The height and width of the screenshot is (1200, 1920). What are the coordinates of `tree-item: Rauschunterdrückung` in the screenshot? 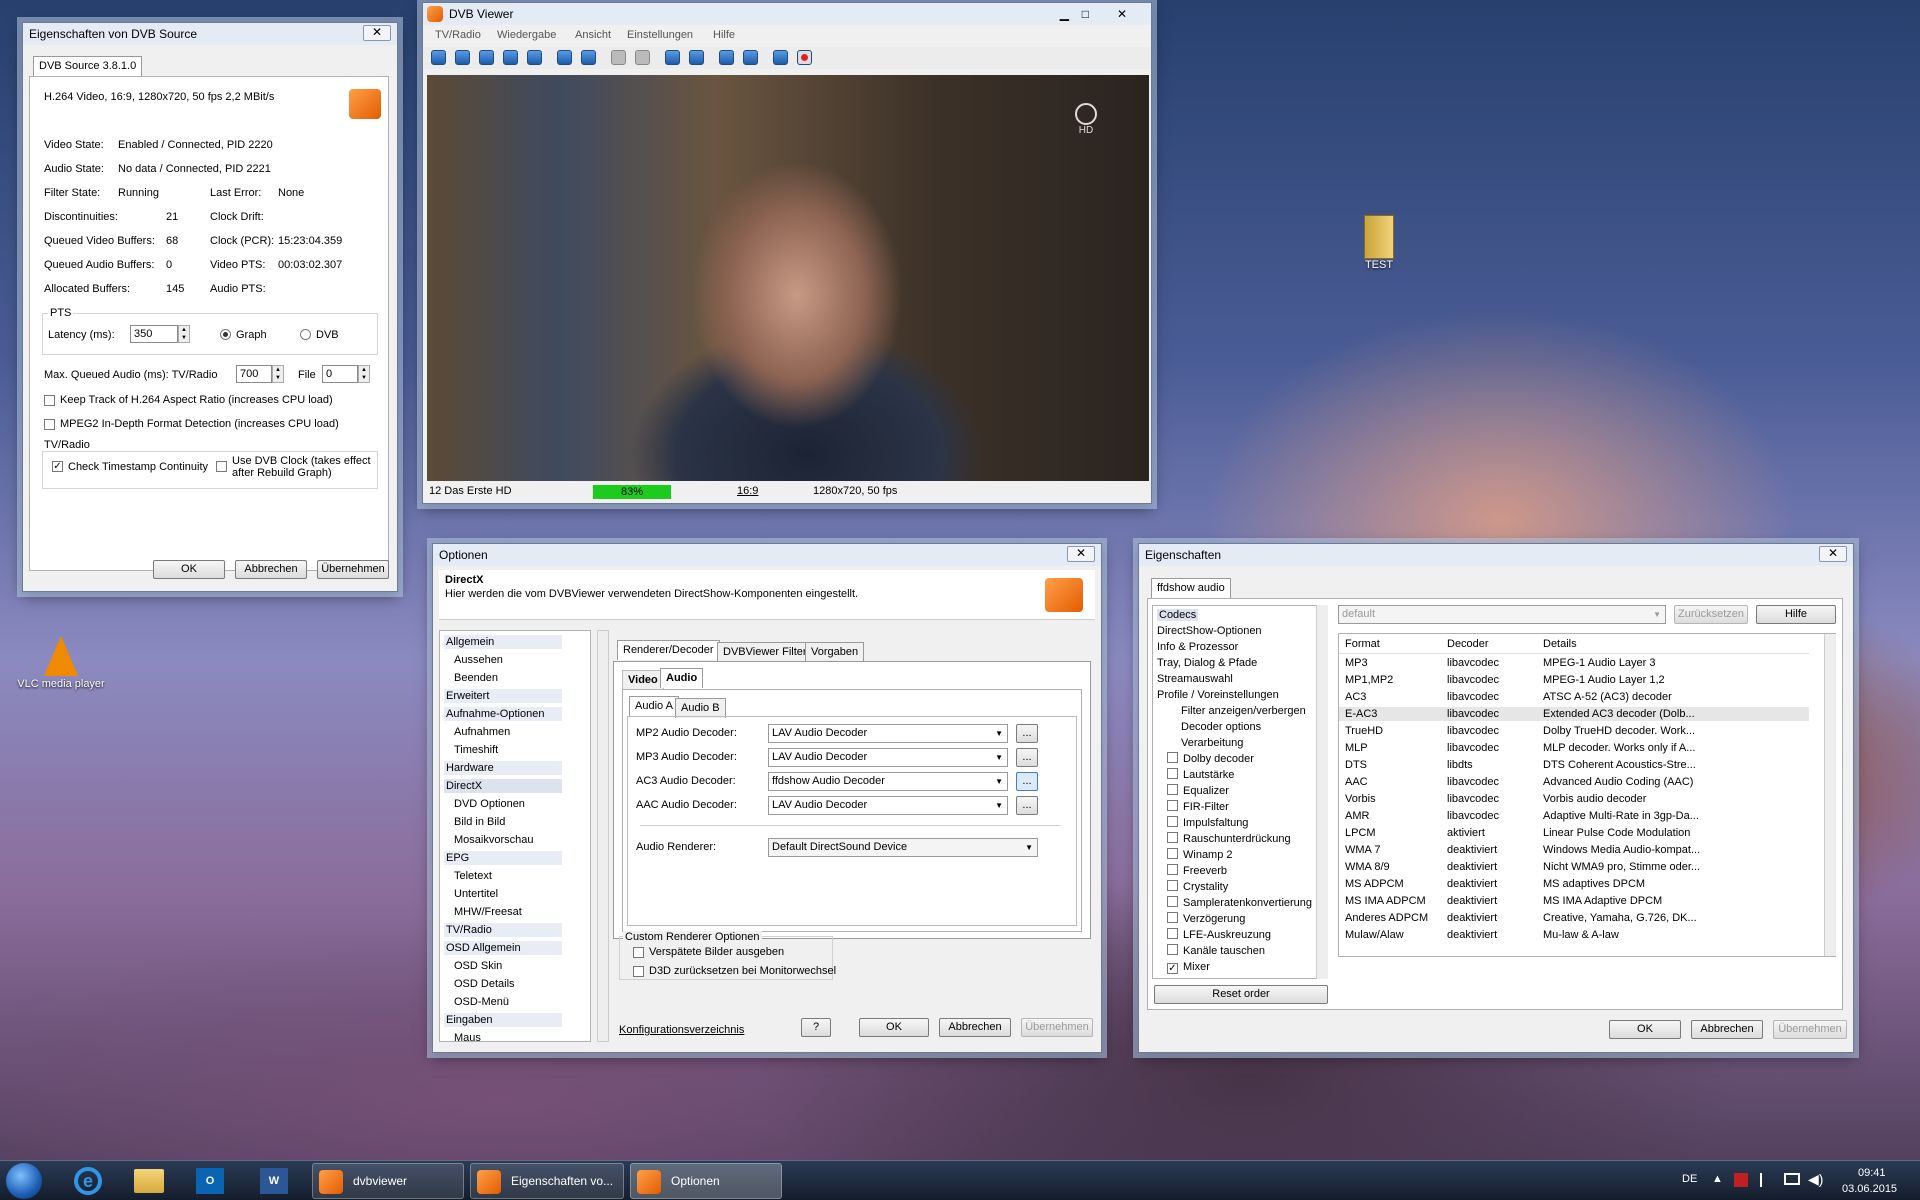 It's located at (1229, 839).